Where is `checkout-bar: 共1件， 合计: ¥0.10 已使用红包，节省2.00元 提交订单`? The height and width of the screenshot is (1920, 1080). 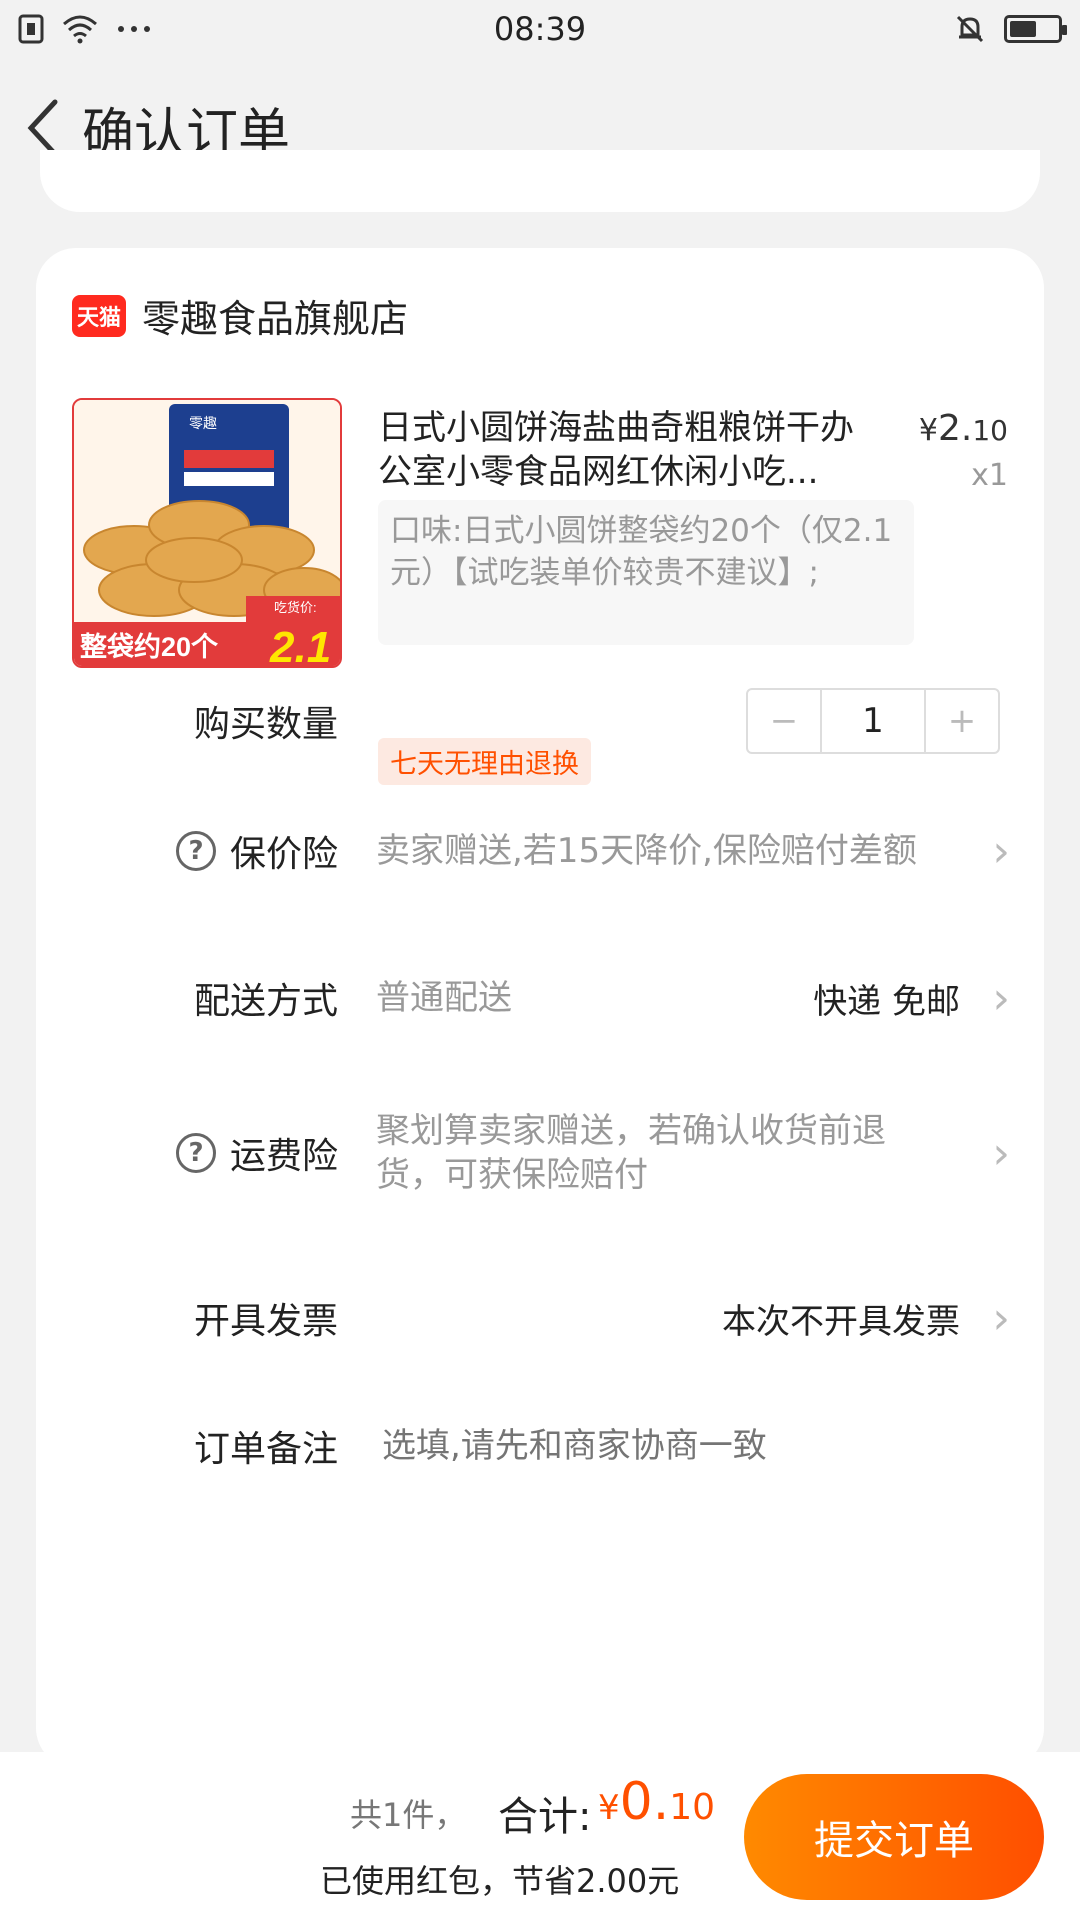
checkout-bar: 共1件， 合计: ¥0.10 已使用红包，节省2.00元 提交订单 is located at coordinates (540, 1836).